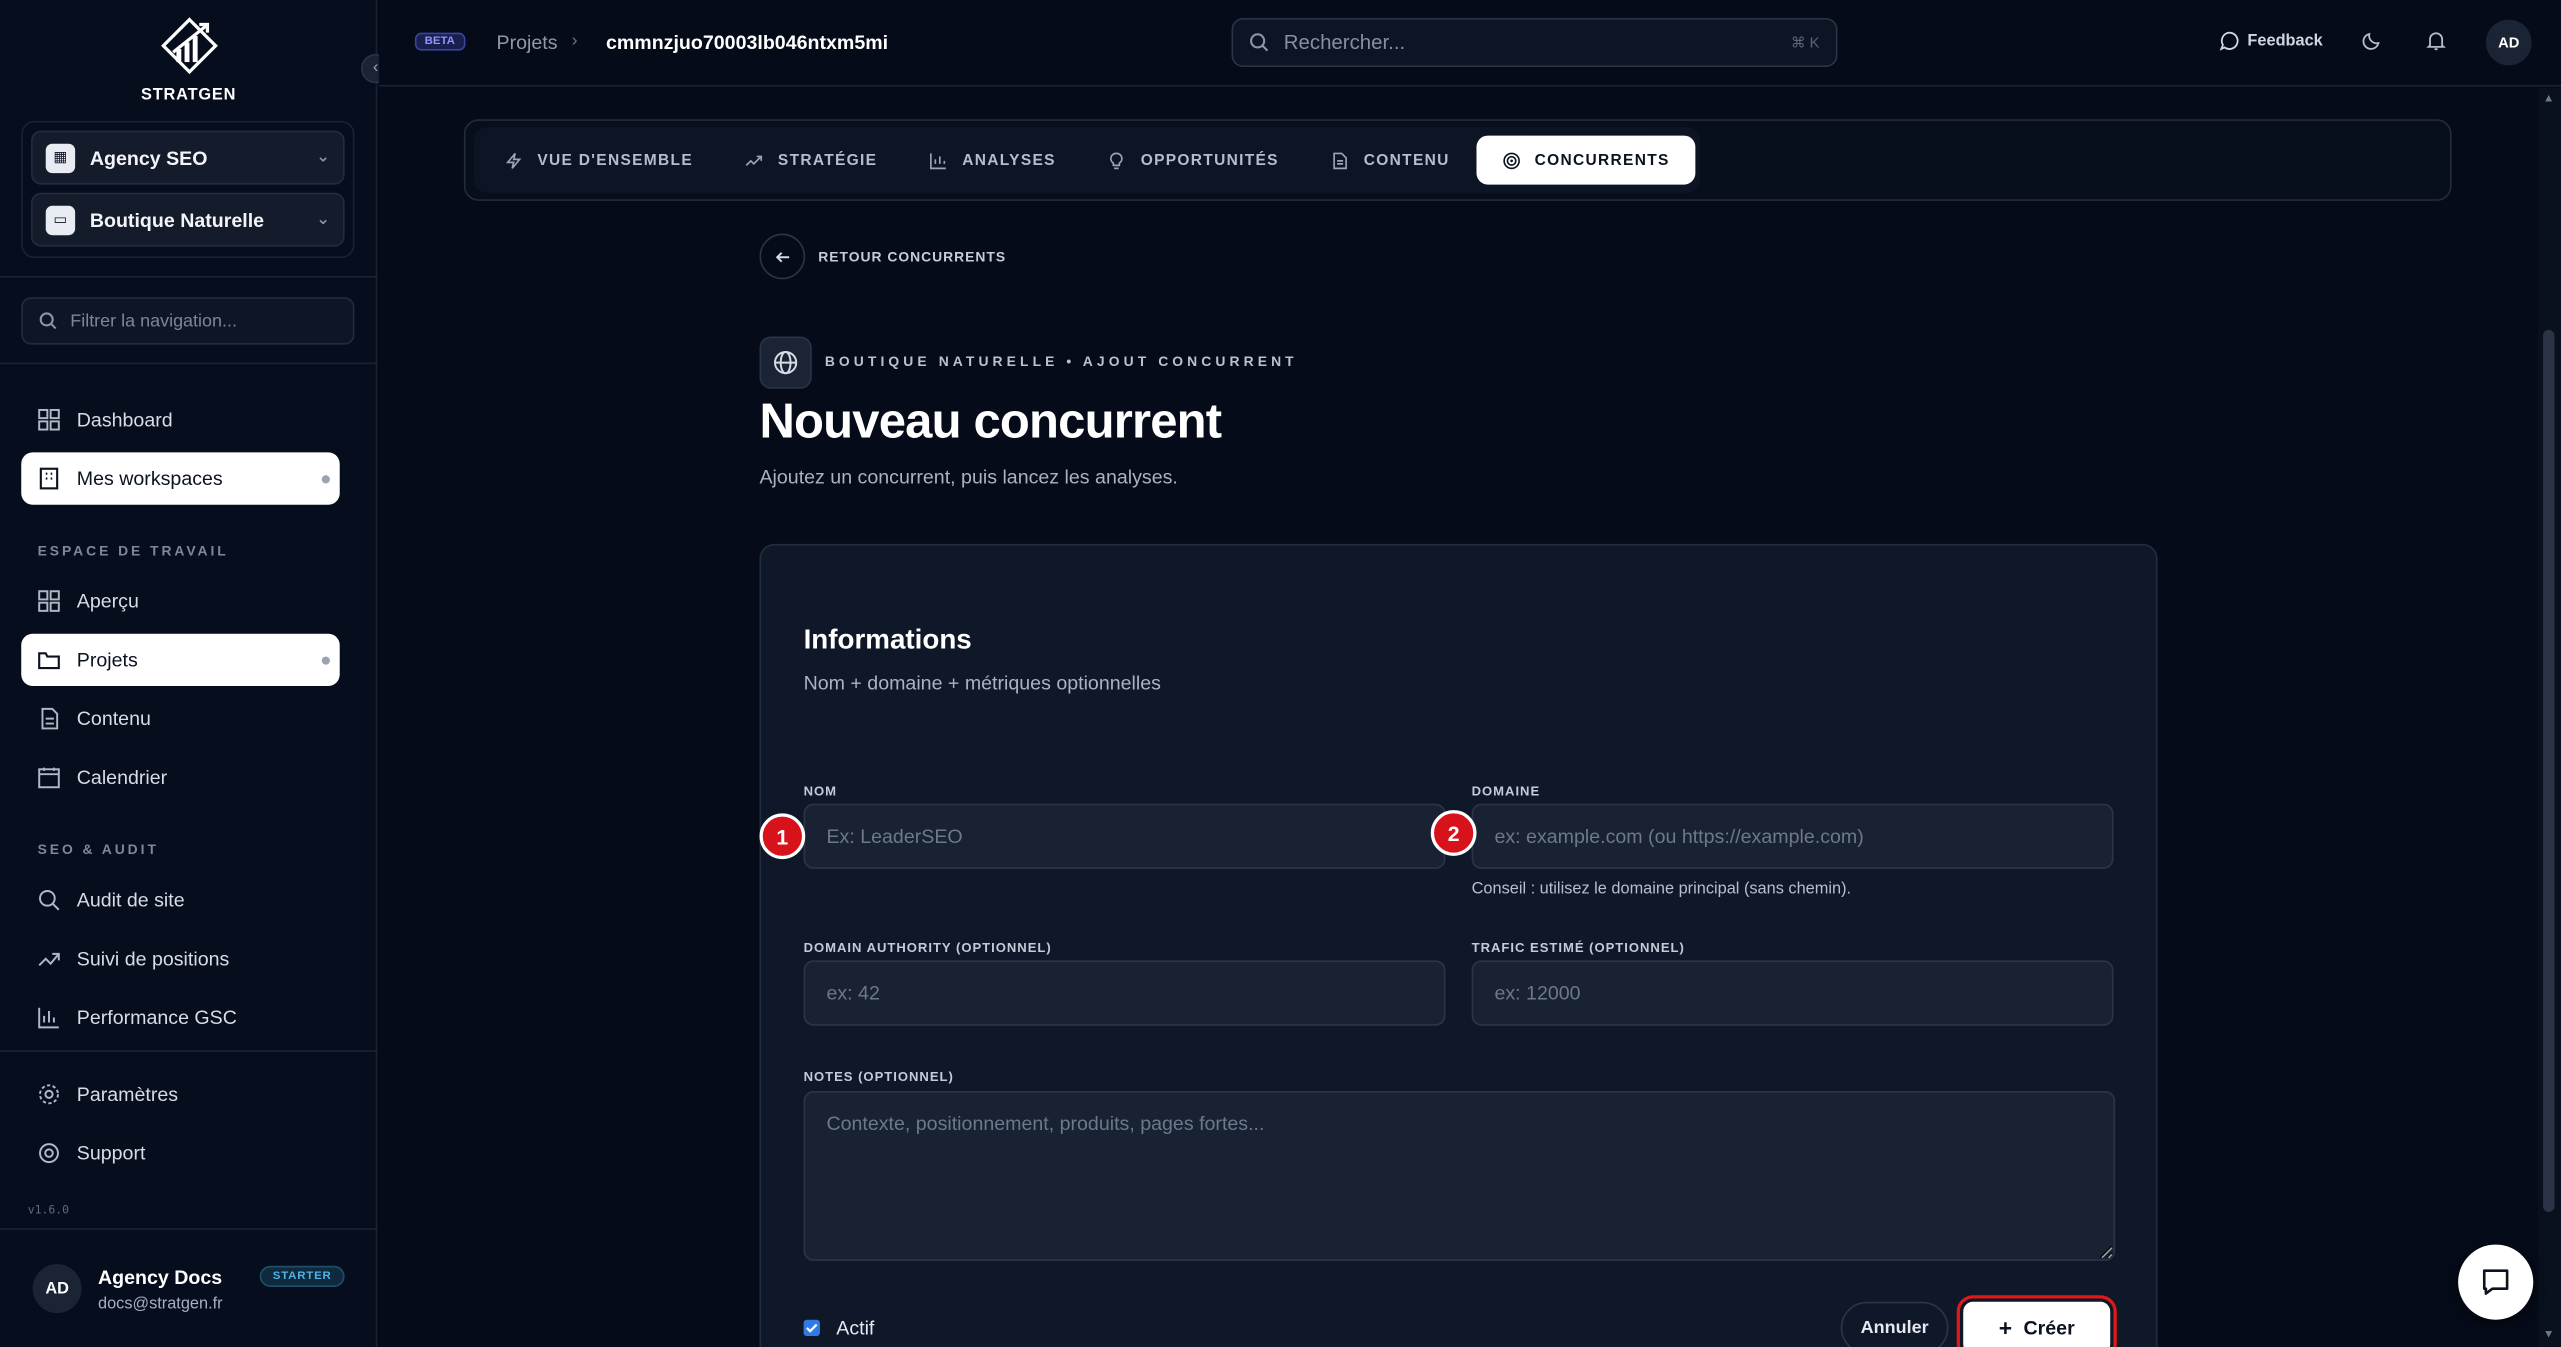 The width and height of the screenshot is (2561, 1347). I want to click on tab-strategie: STRATÉGIE, so click(811, 160).